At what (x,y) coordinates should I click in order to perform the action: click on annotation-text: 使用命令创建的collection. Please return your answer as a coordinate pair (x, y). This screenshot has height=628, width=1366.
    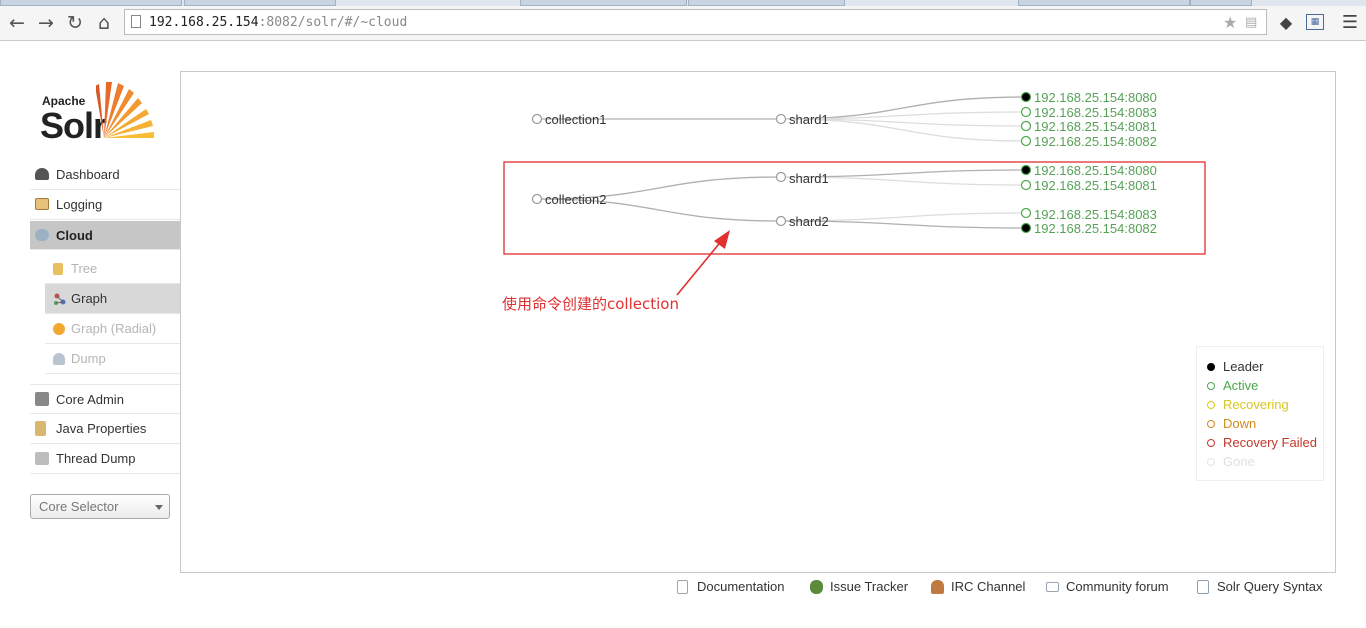
    Looking at the image, I should click on (590, 304).